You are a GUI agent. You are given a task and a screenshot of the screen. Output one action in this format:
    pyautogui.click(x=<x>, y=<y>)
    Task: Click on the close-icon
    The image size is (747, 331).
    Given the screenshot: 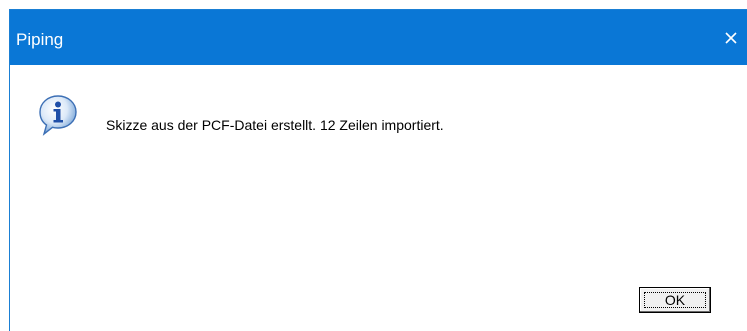 What is the action you would take?
    pyautogui.click(x=731, y=38)
    